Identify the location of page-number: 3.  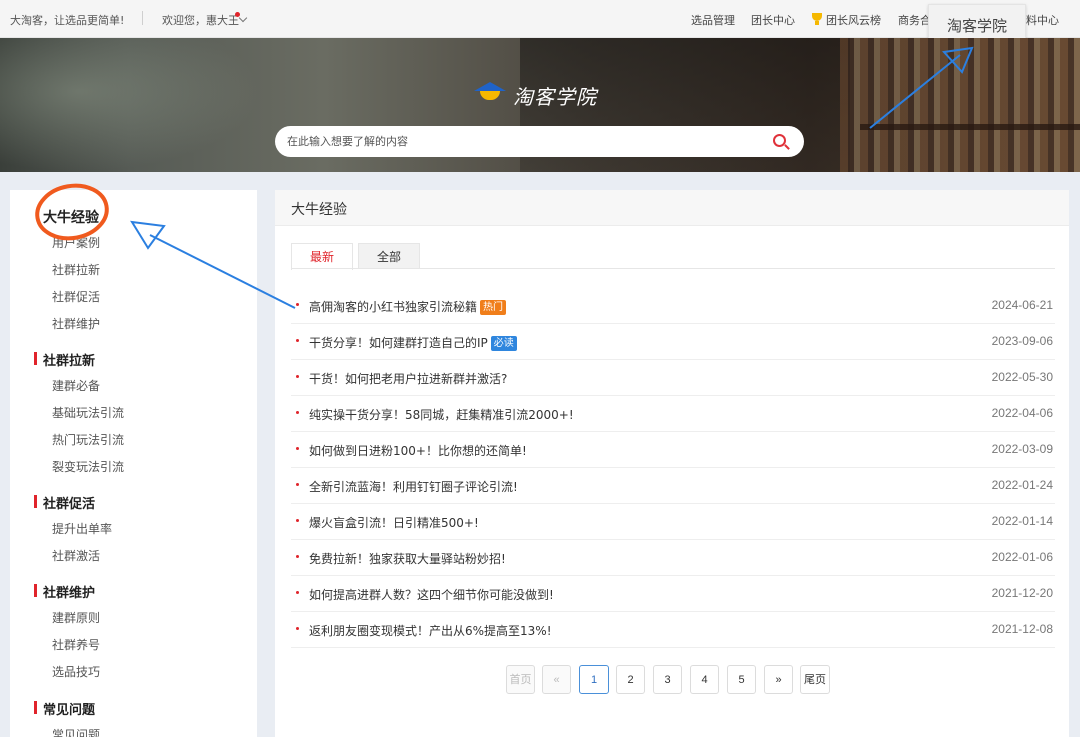
(667, 679).